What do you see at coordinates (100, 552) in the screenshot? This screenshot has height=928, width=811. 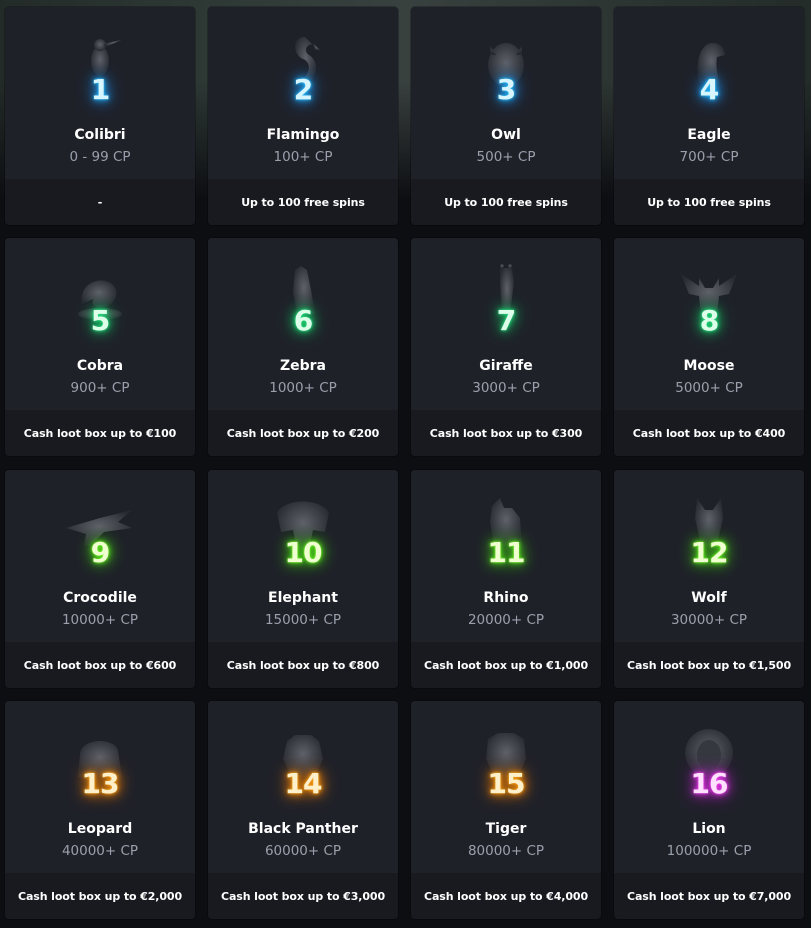 I see `level-number: 9` at bounding box center [100, 552].